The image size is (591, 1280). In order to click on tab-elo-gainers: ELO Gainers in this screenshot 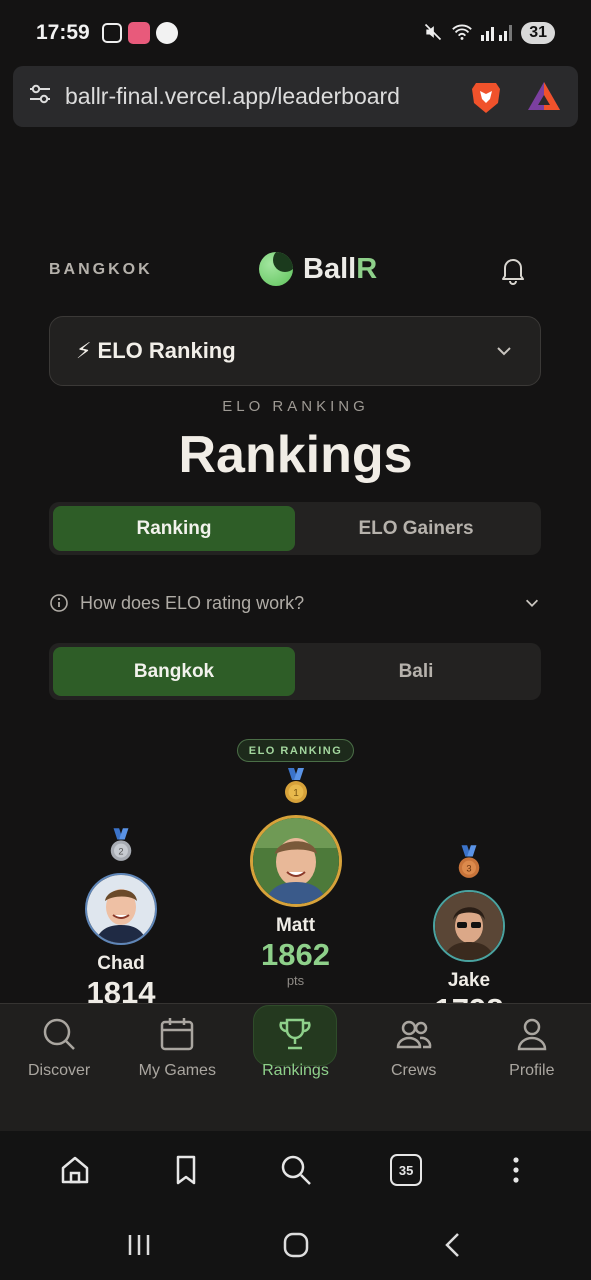, I will do `click(416, 528)`.